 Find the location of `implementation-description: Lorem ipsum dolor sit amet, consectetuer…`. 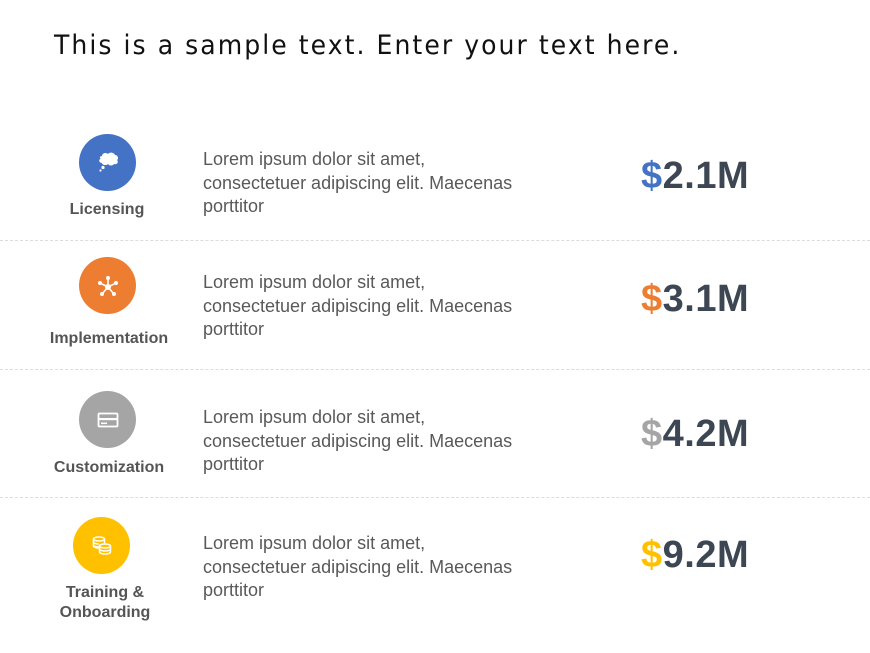

implementation-description: Lorem ipsum dolor sit amet, consectetuer… is located at coordinates (383, 306).